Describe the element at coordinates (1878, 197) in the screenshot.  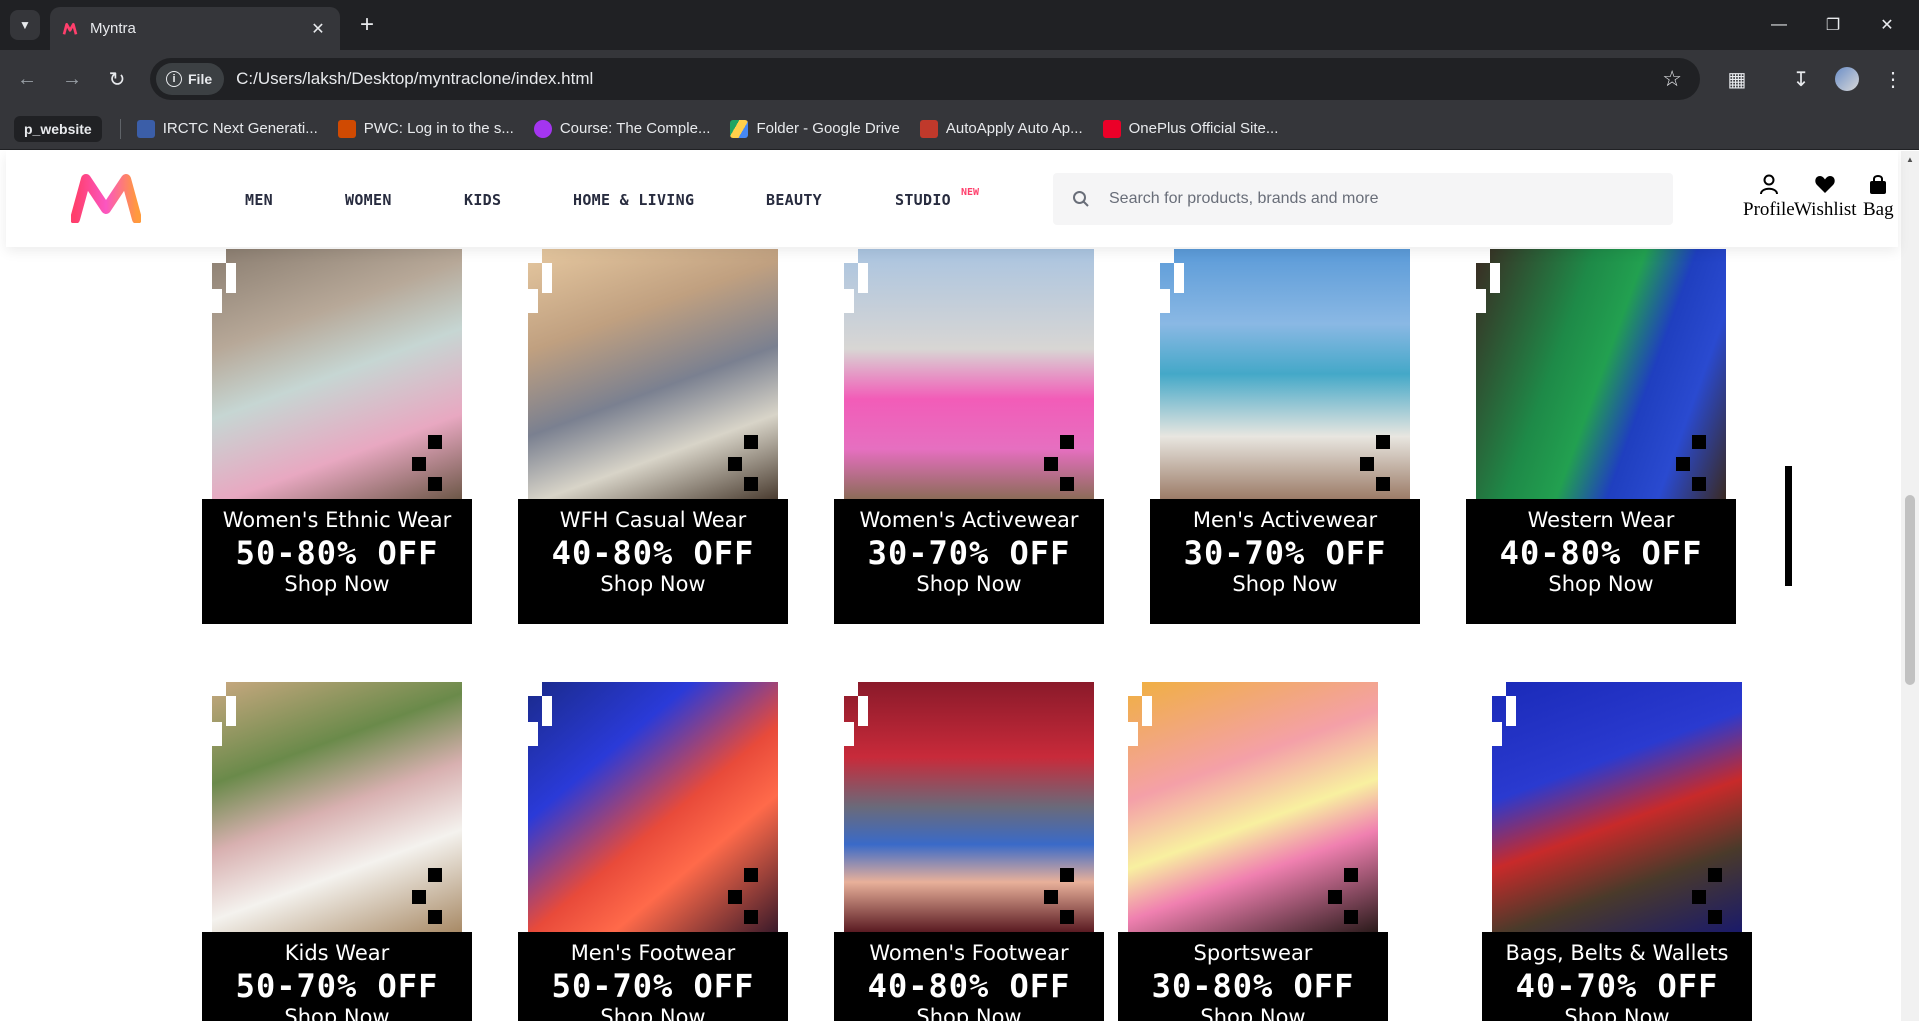
I see `bag-button: Bag` at that location.